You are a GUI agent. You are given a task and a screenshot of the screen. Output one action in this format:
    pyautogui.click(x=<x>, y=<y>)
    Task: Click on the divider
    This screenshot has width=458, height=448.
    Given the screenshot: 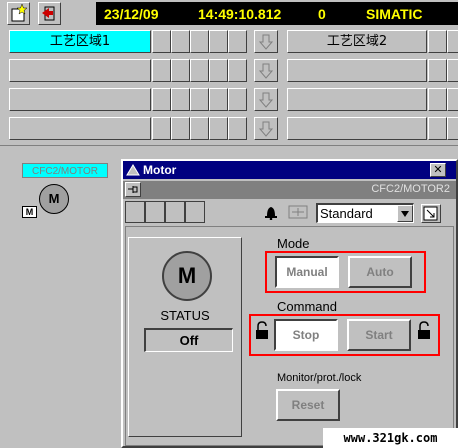 What is the action you would take?
    pyautogui.click(x=229, y=145)
    